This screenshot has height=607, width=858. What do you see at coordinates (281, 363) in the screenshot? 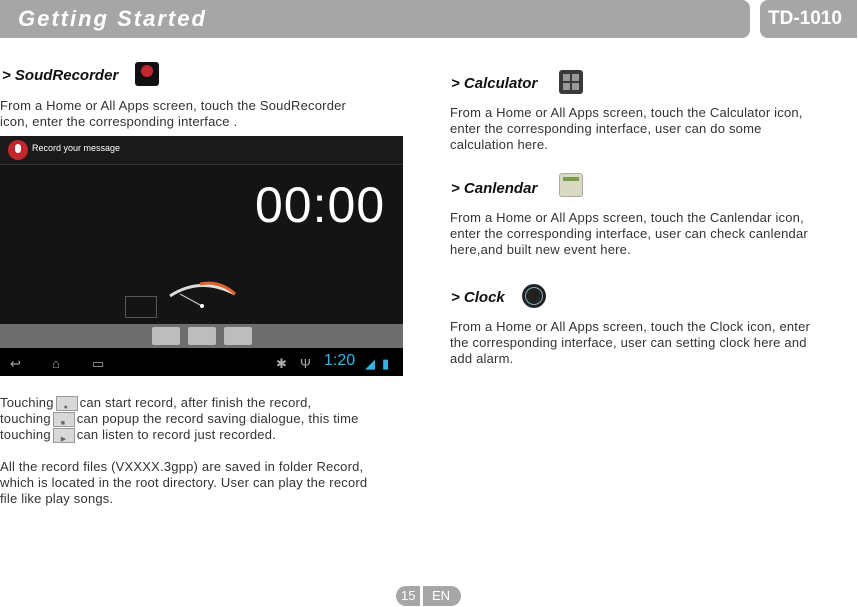
I see `android-icon: ✱` at bounding box center [281, 363].